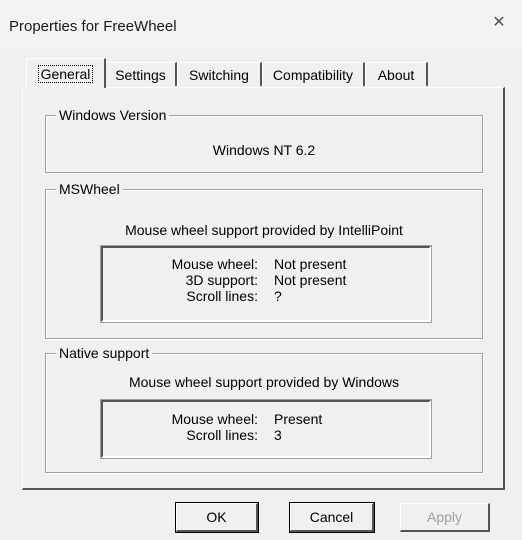 This screenshot has width=522, height=540. I want to click on tab-switching-label: Switching, so click(219, 74).